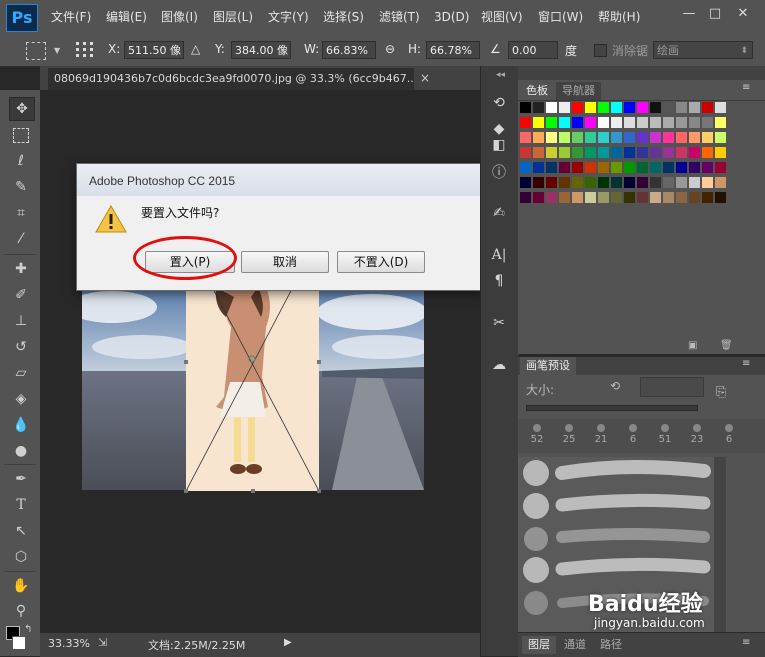 The height and width of the screenshot is (657, 765). Describe the element at coordinates (672, 387) in the screenshot. I see `size-input` at that location.